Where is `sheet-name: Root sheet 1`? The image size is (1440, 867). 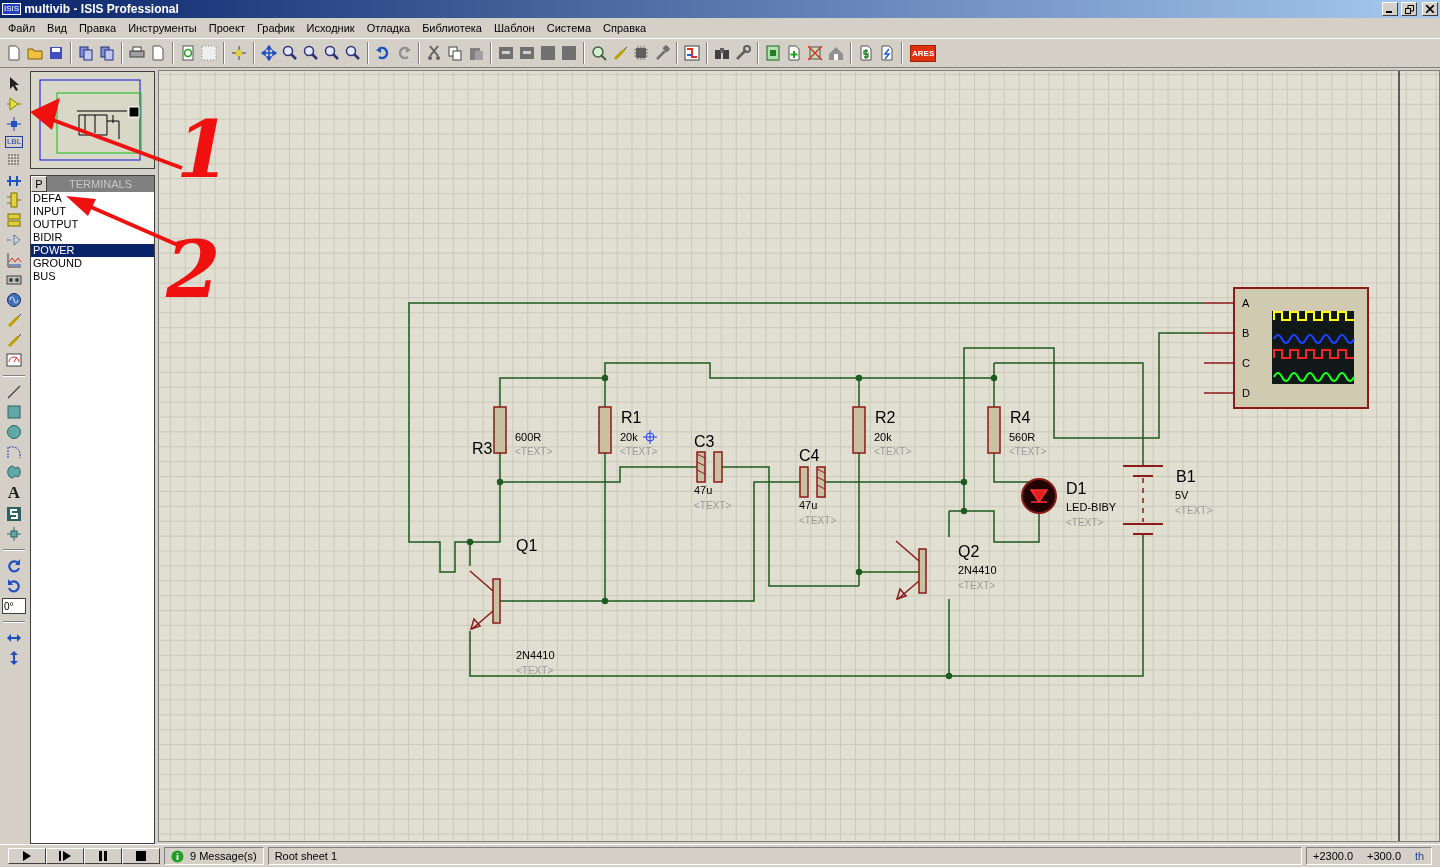
sheet-name: Root sheet 1 is located at coordinates (305, 856).